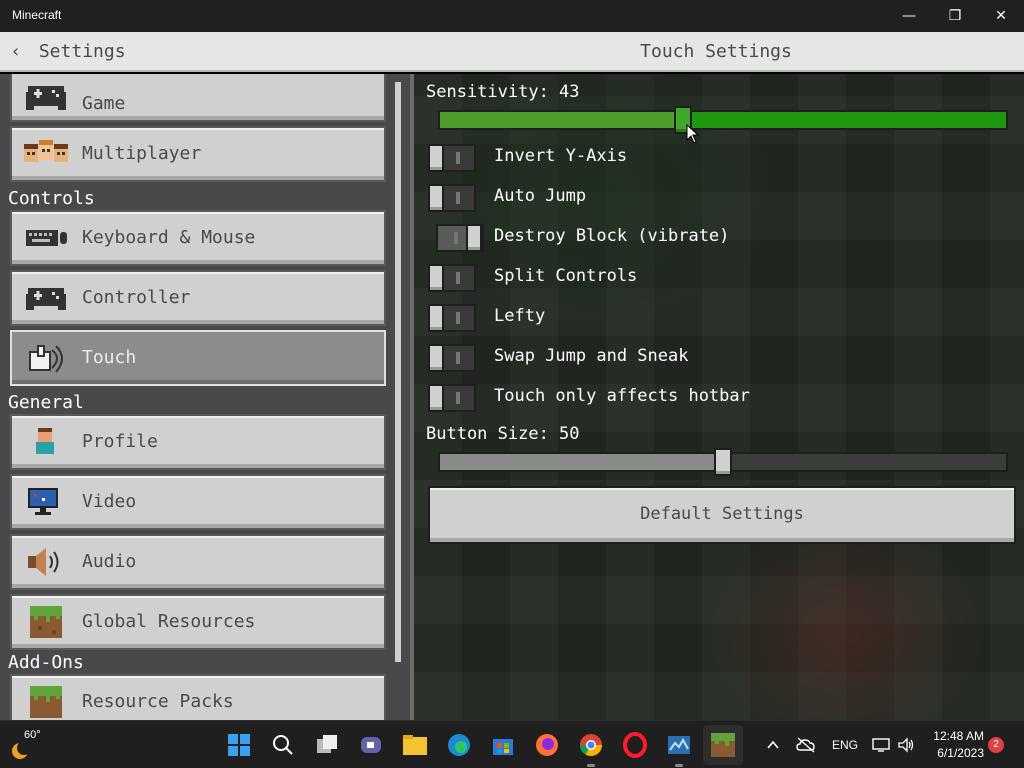  Describe the element at coordinates (622, 396) in the screenshot. I see `toggle-label: Touch only affects hotbar` at that location.